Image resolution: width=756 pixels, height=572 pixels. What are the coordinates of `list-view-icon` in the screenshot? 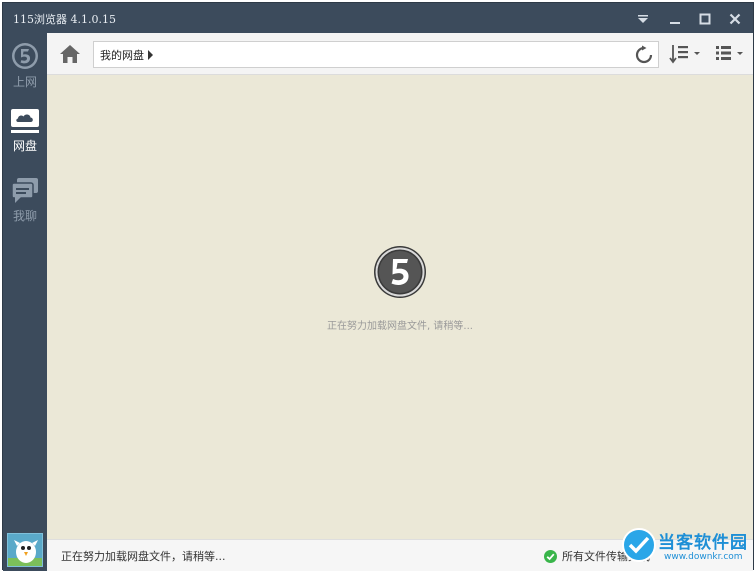 It's located at (729, 53).